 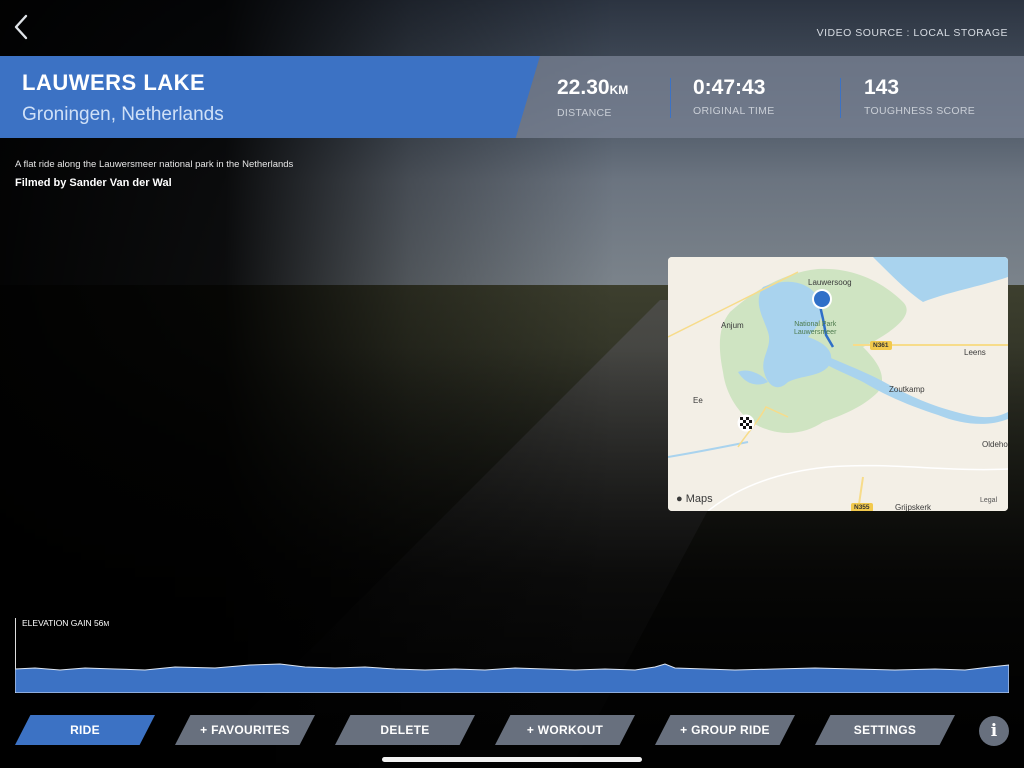 What do you see at coordinates (913, 507) in the screenshot?
I see `map-place-label: Grijpskerk` at bounding box center [913, 507].